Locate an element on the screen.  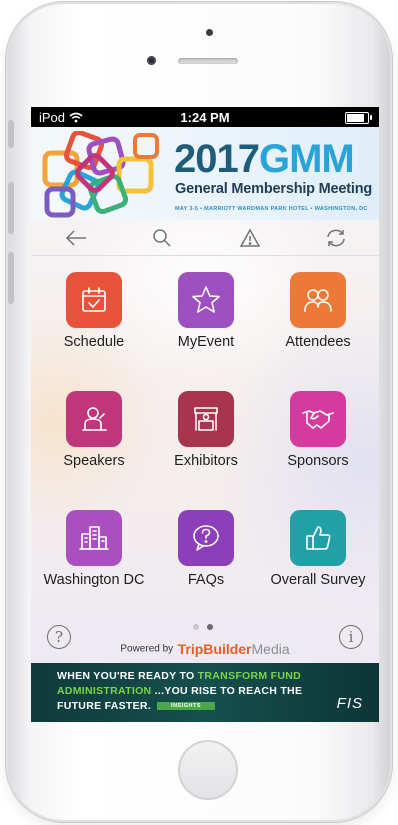
volume-down-button is located at coordinates (11, 278).